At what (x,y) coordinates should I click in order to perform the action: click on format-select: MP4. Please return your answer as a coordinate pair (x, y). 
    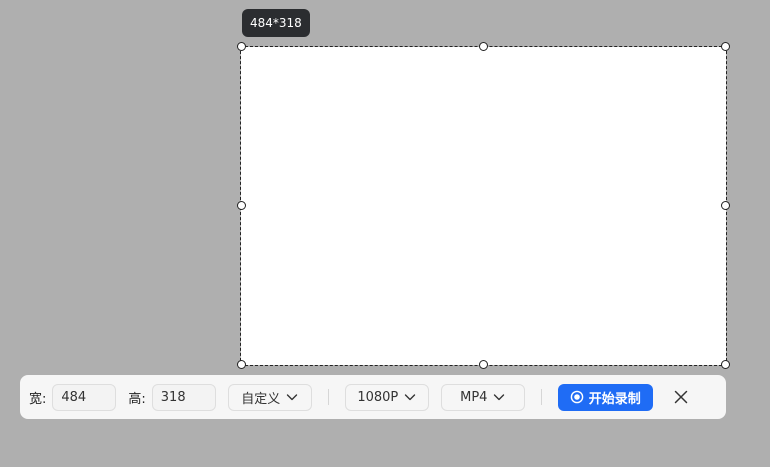
    Looking at the image, I should click on (482, 397).